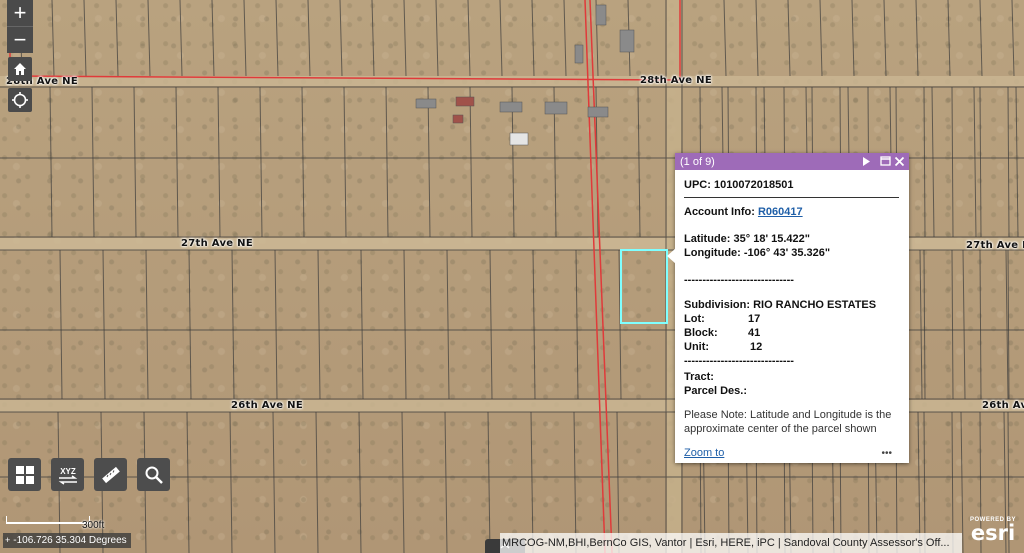  I want to click on lot-row: Lot: 17, so click(793, 319).